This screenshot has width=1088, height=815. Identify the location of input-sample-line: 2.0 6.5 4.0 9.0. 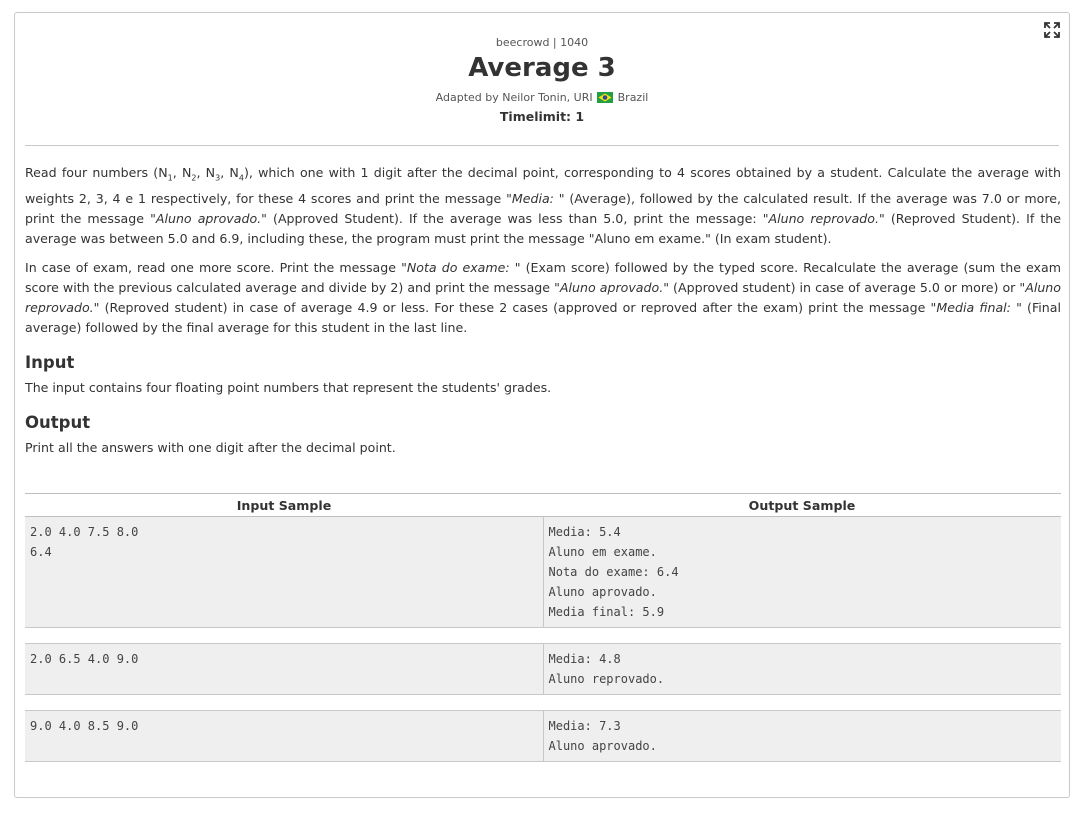
(84, 659).